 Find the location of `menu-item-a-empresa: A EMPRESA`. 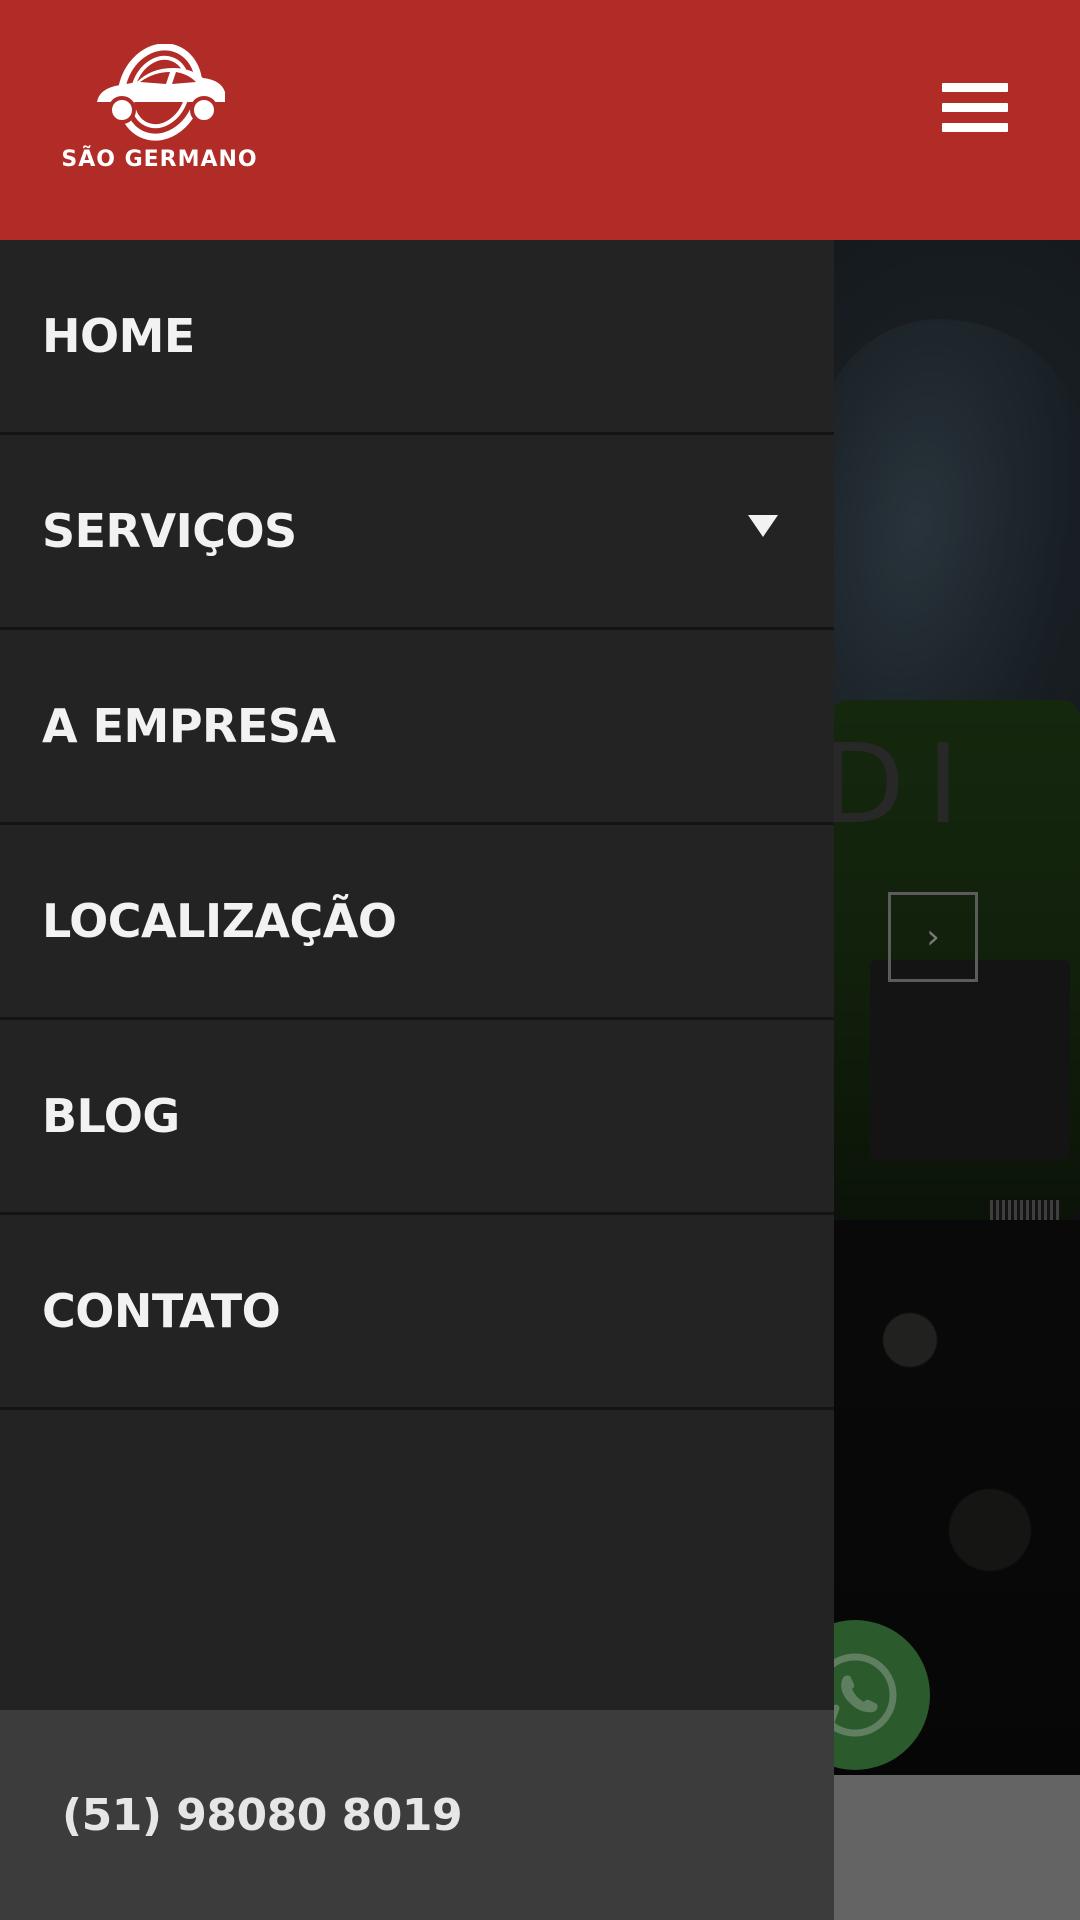

menu-item-a-empresa: A EMPRESA is located at coordinates (417, 727).